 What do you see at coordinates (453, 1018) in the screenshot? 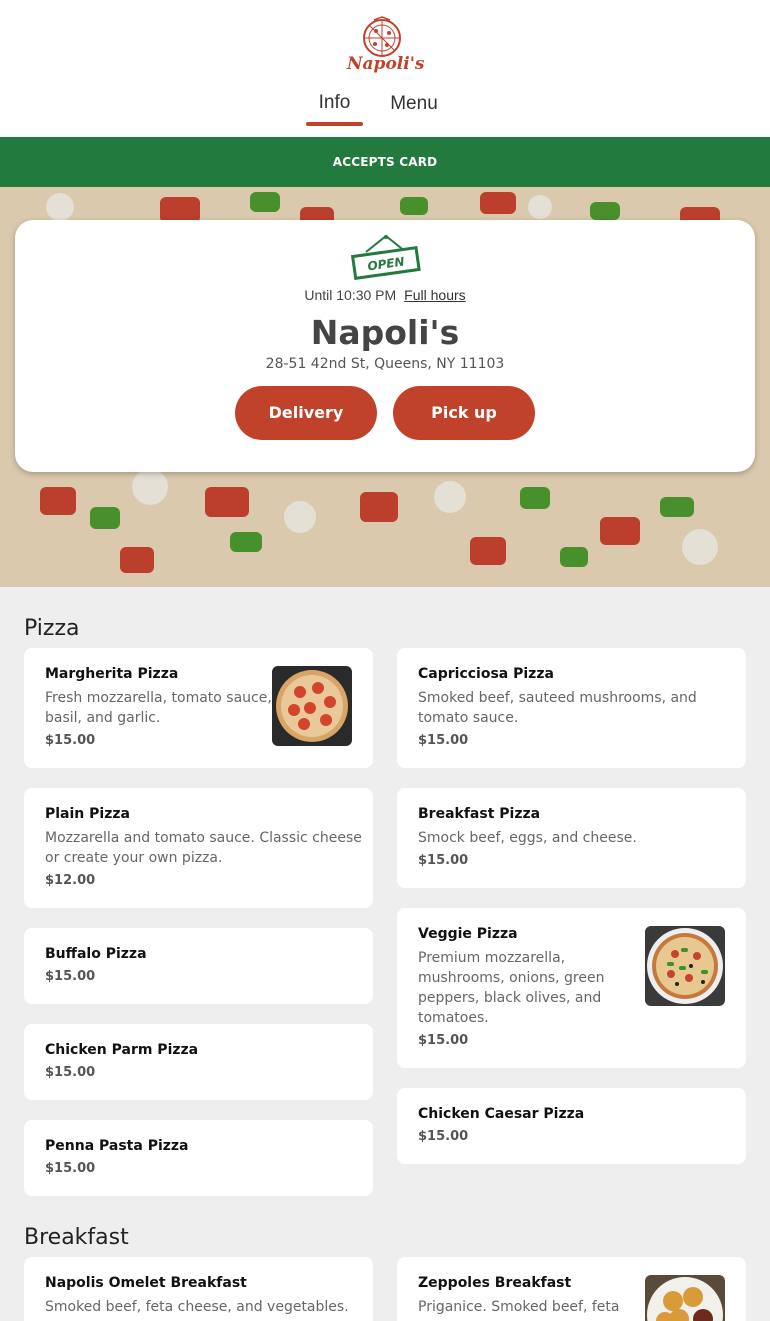
I see `item-description-line: tomatoes.` at bounding box center [453, 1018].